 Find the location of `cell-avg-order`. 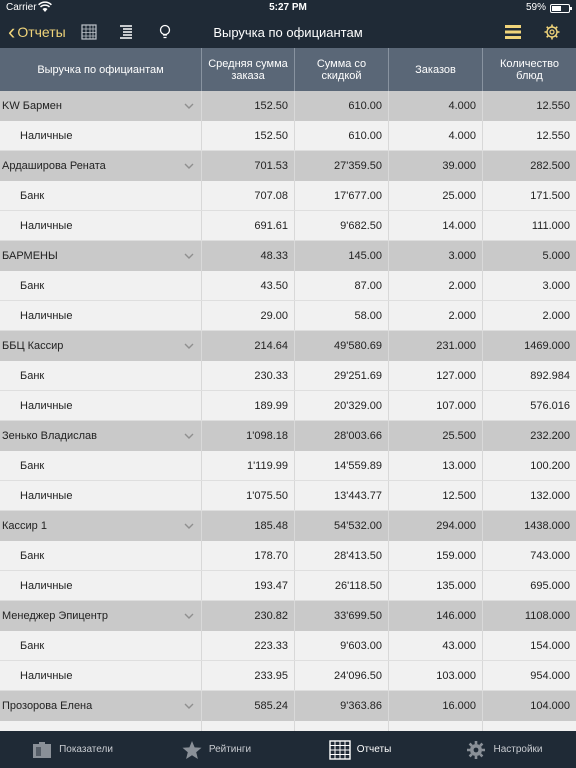

cell-avg-order is located at coordinates (248, 726).